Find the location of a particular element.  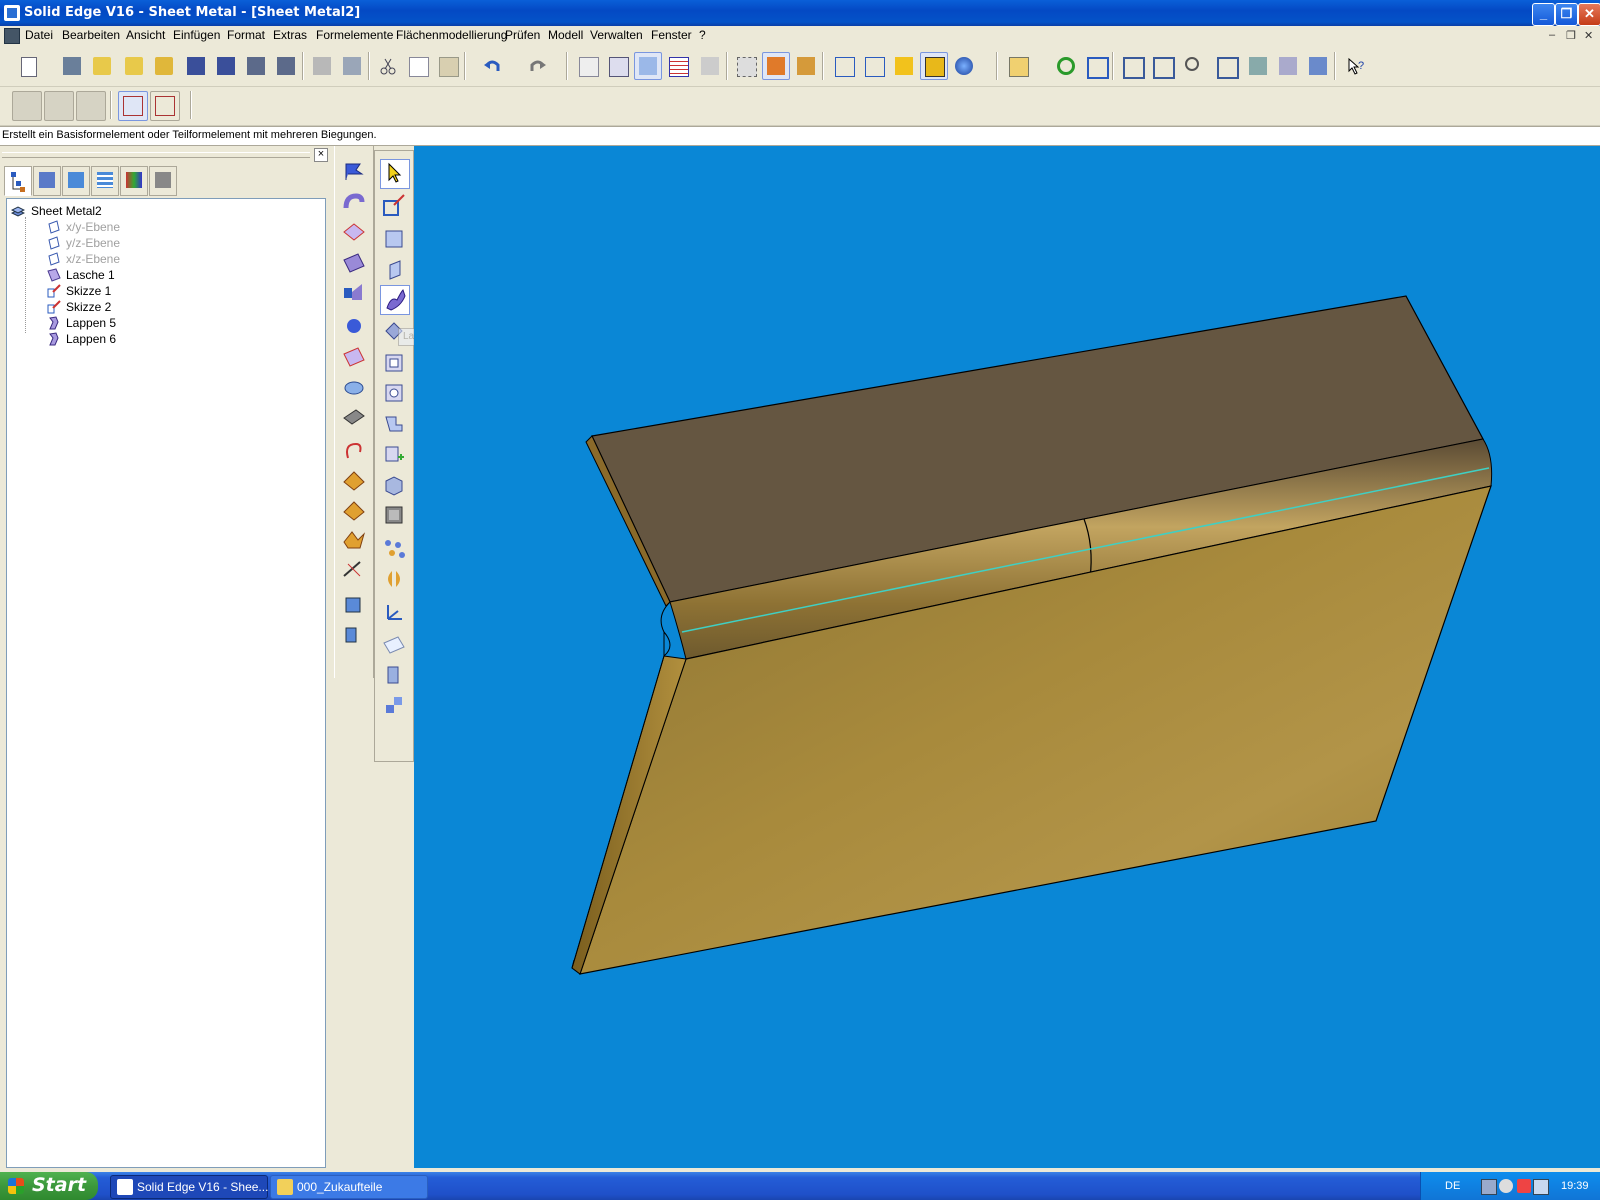

cut-icon is located at coordinates (388, 66).